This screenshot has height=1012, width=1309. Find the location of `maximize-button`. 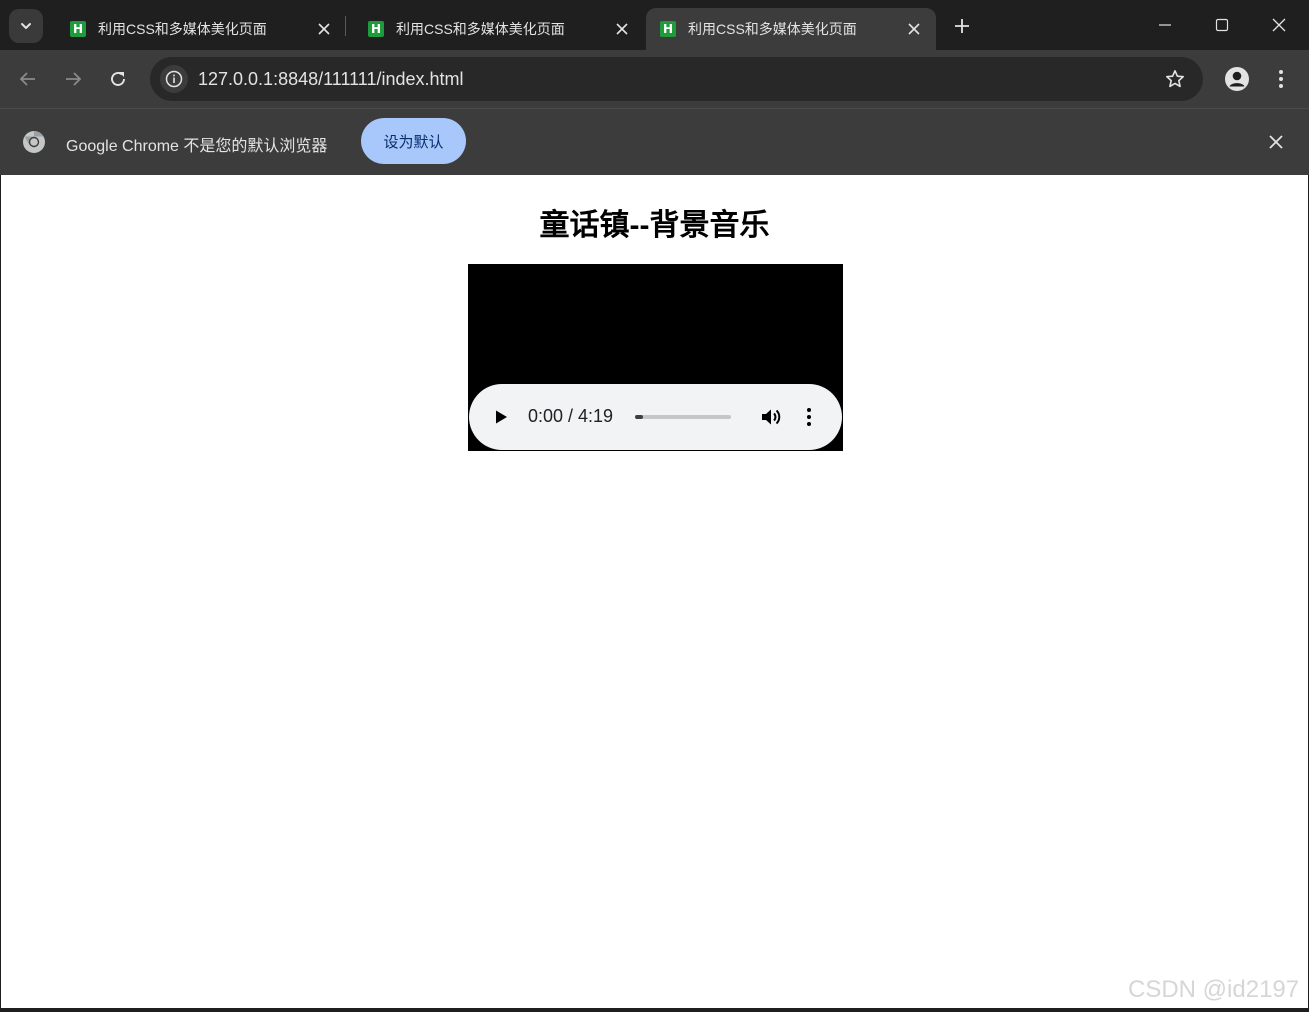

maximize-button is located at coordinates (1222, 25).